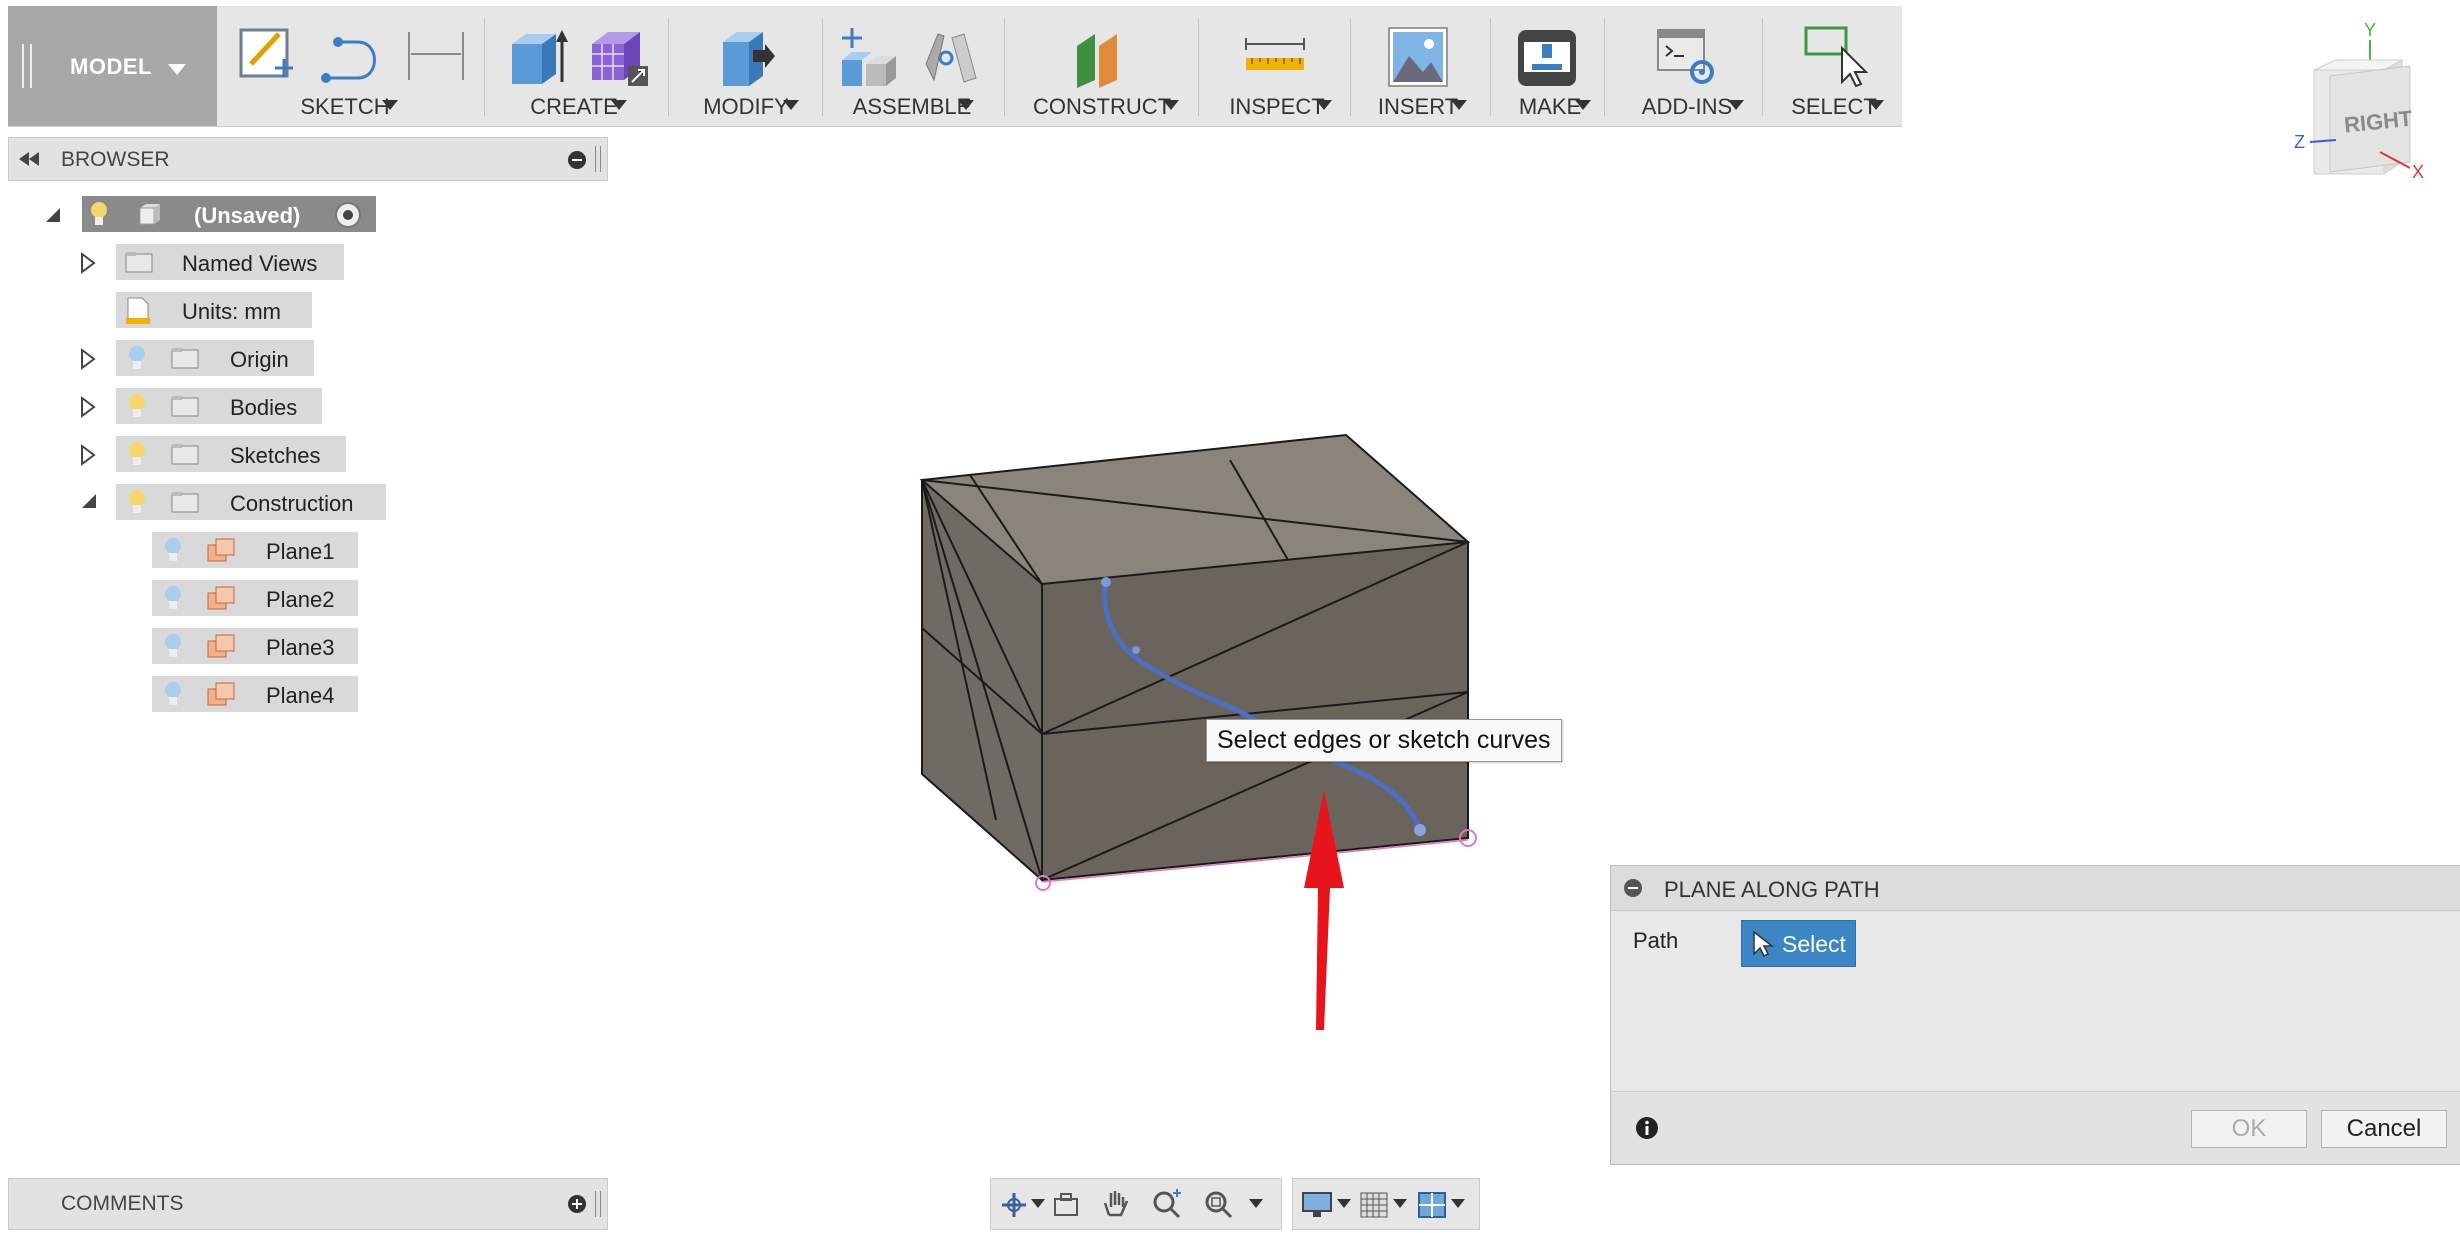 This screenshot has width=2460, height=1233. What do you see at coordinates (577, 1204) in the screenshot?
I see `add-comment-icon` at bounding box center [577, 1204].